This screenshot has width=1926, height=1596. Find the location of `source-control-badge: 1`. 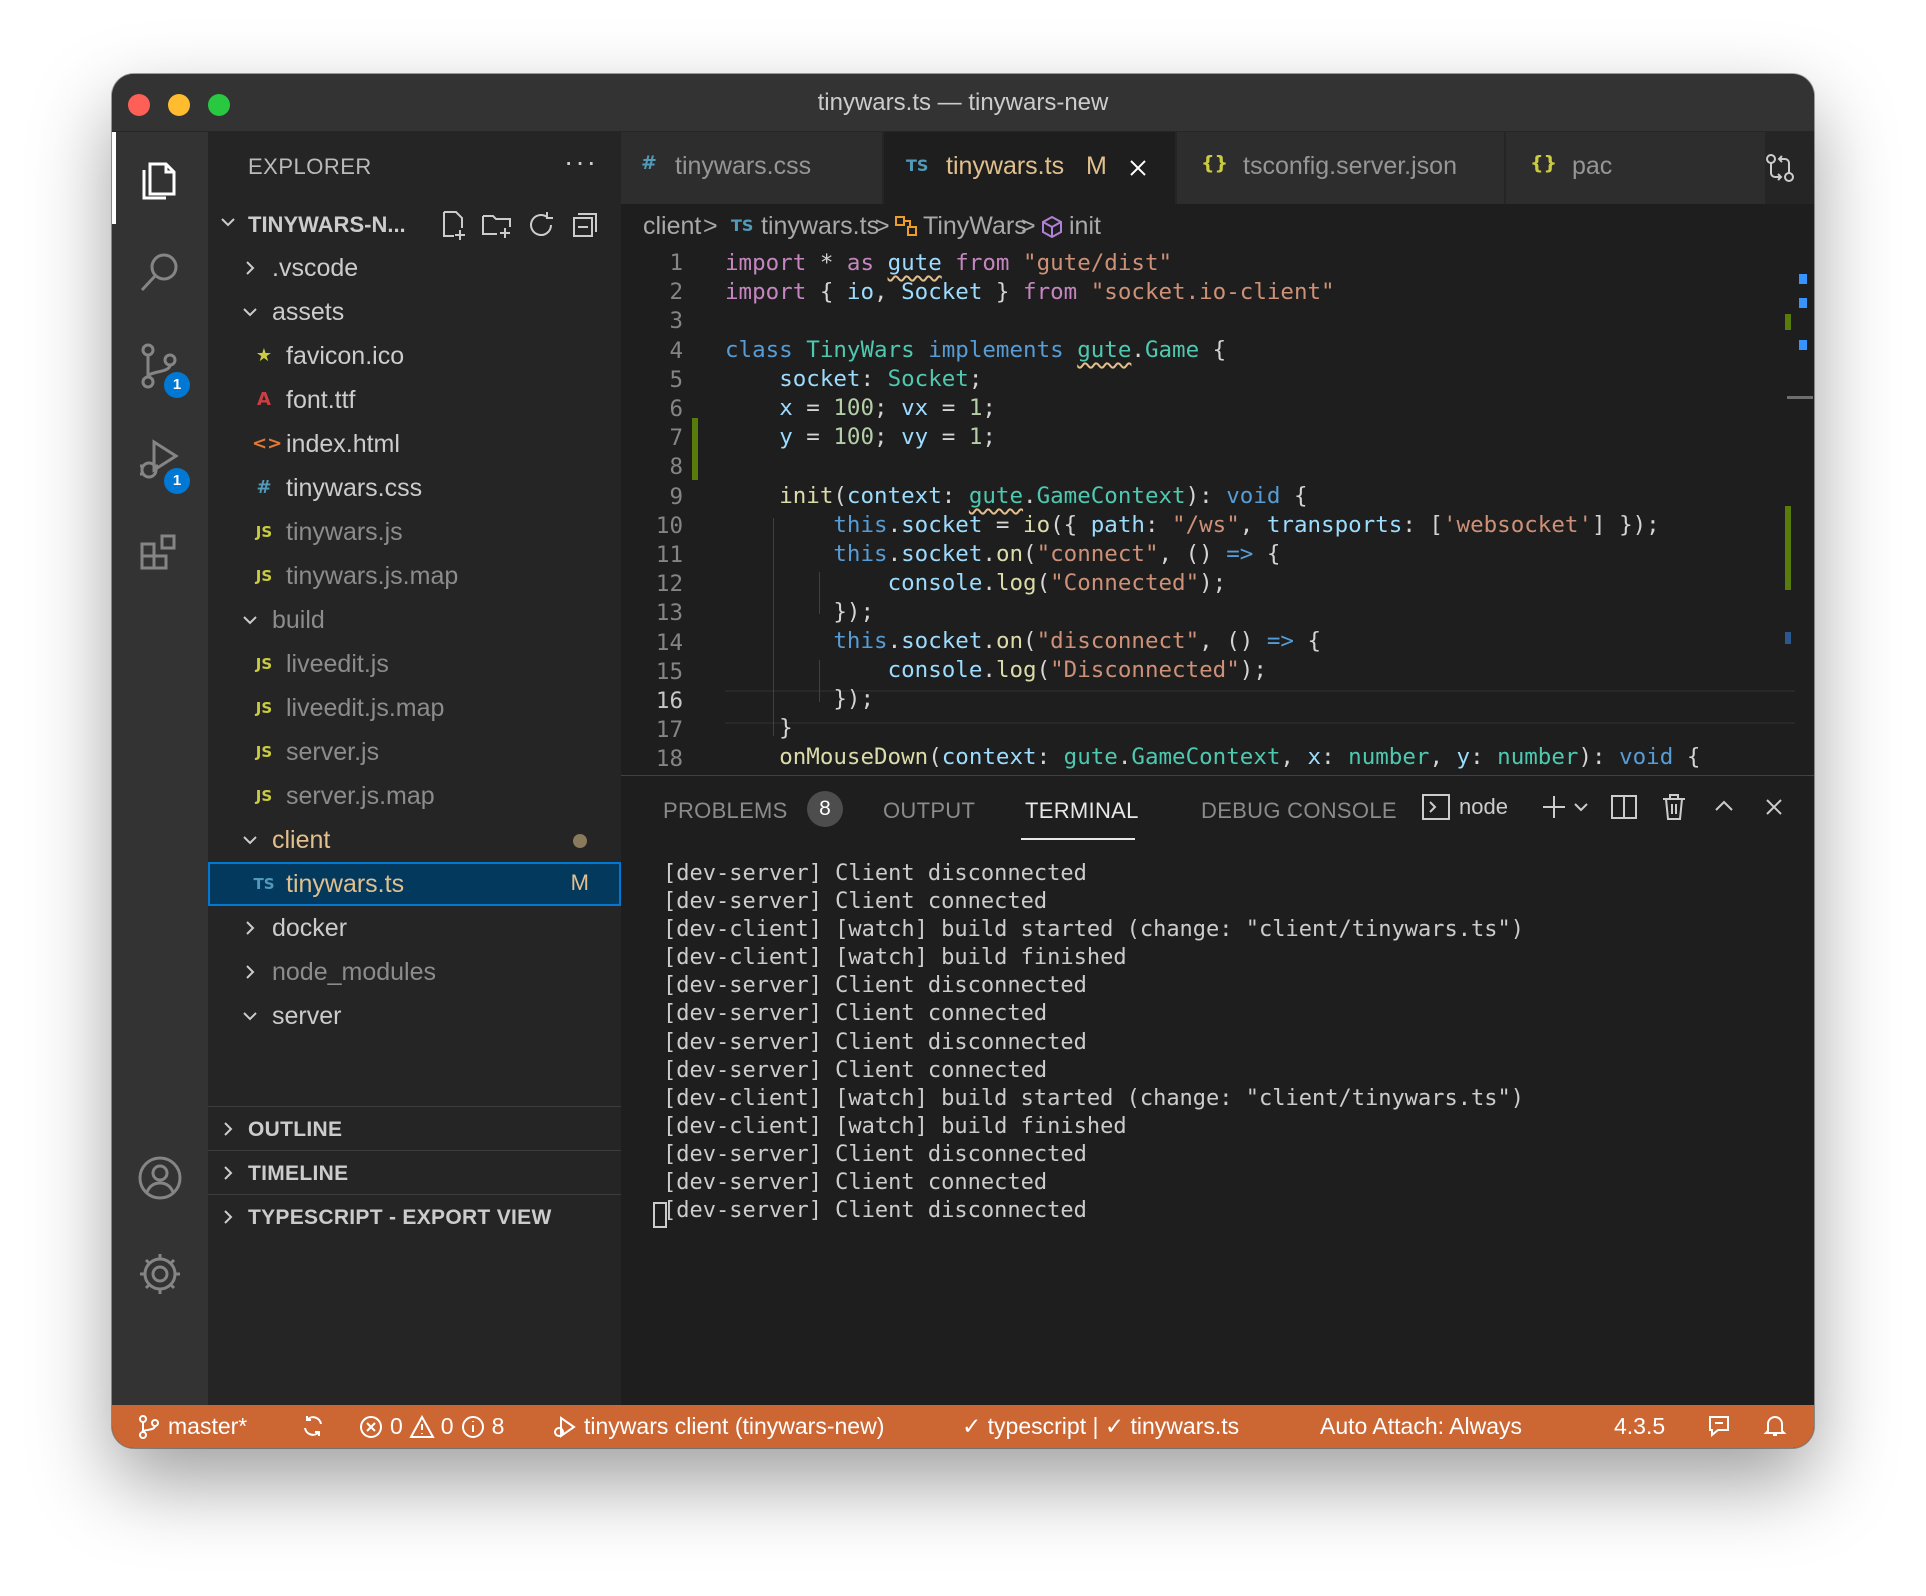

source-control-badge: 1 is located at coordinates (177, 385).